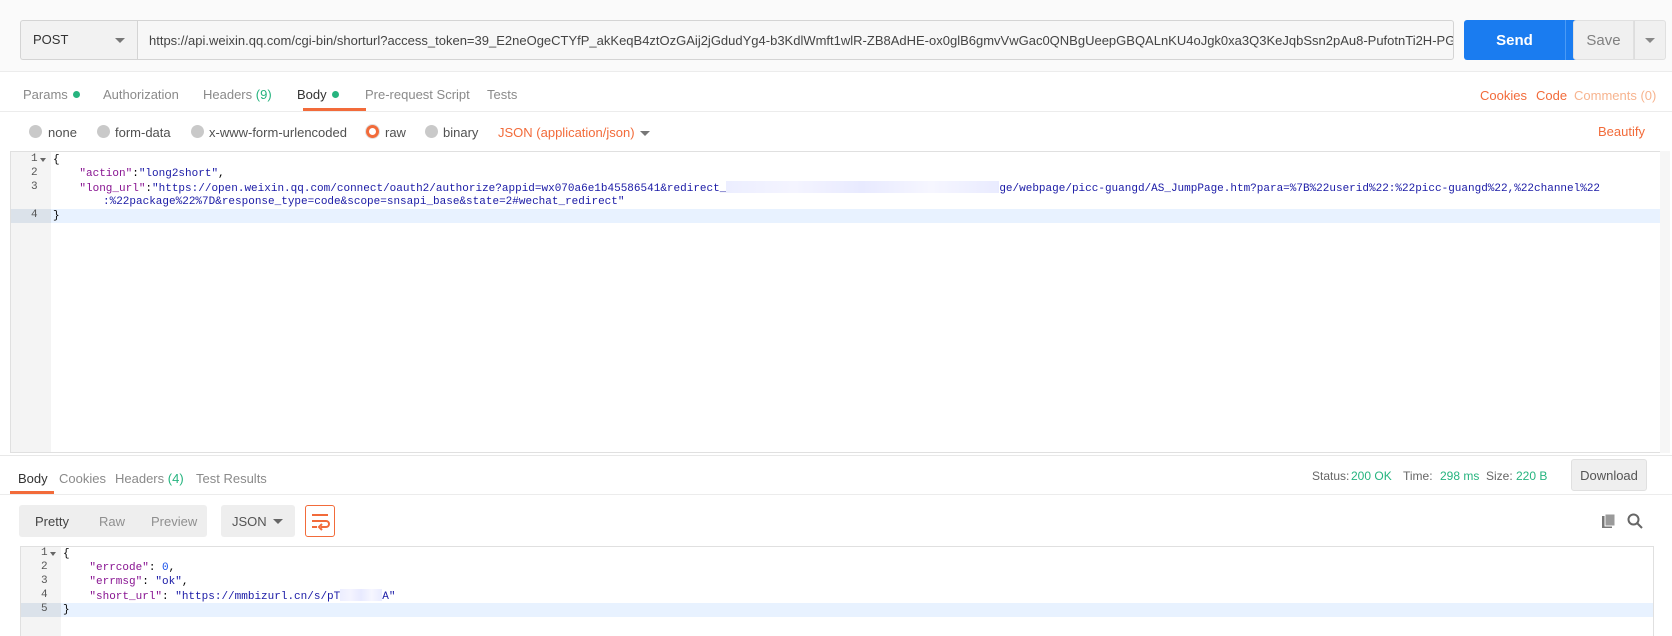 The height and width of the screenshot is (636, 1672). Describe the element at coordinates (1635, 521) in the screenshot. I see `search-icon` at that location.